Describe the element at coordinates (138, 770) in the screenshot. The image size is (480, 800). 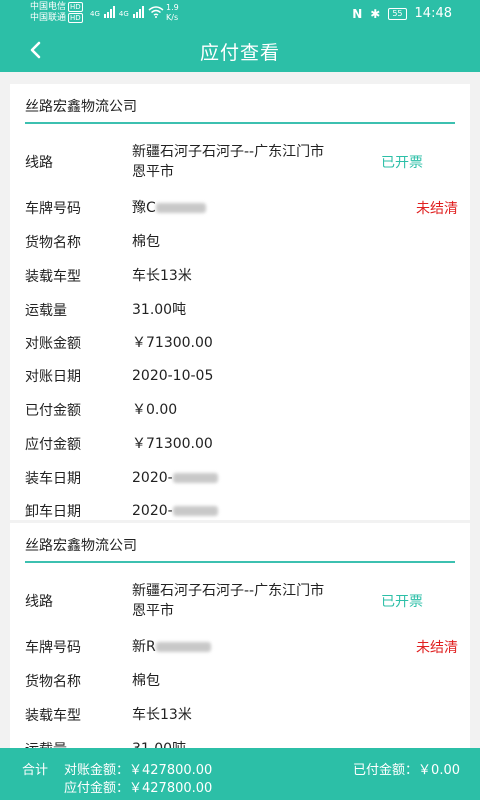
I see `recon-total: 对账金额：￥427800.00` at that location.